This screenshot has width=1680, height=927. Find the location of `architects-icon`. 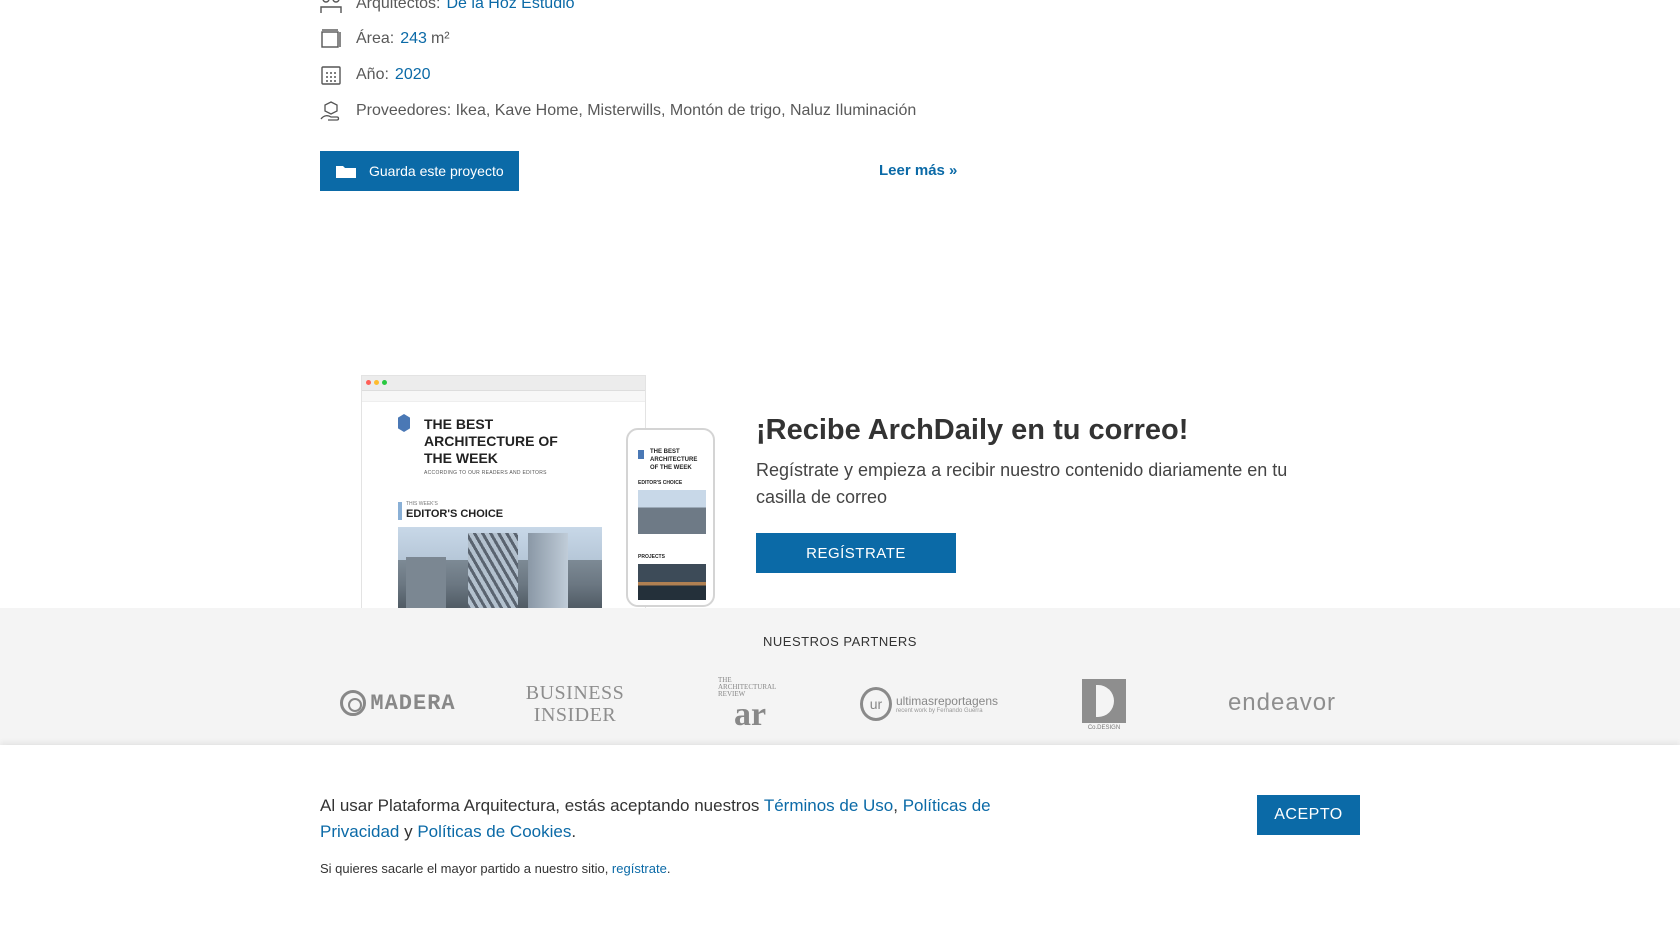

architects-icon is located at coordinates (331, 7).